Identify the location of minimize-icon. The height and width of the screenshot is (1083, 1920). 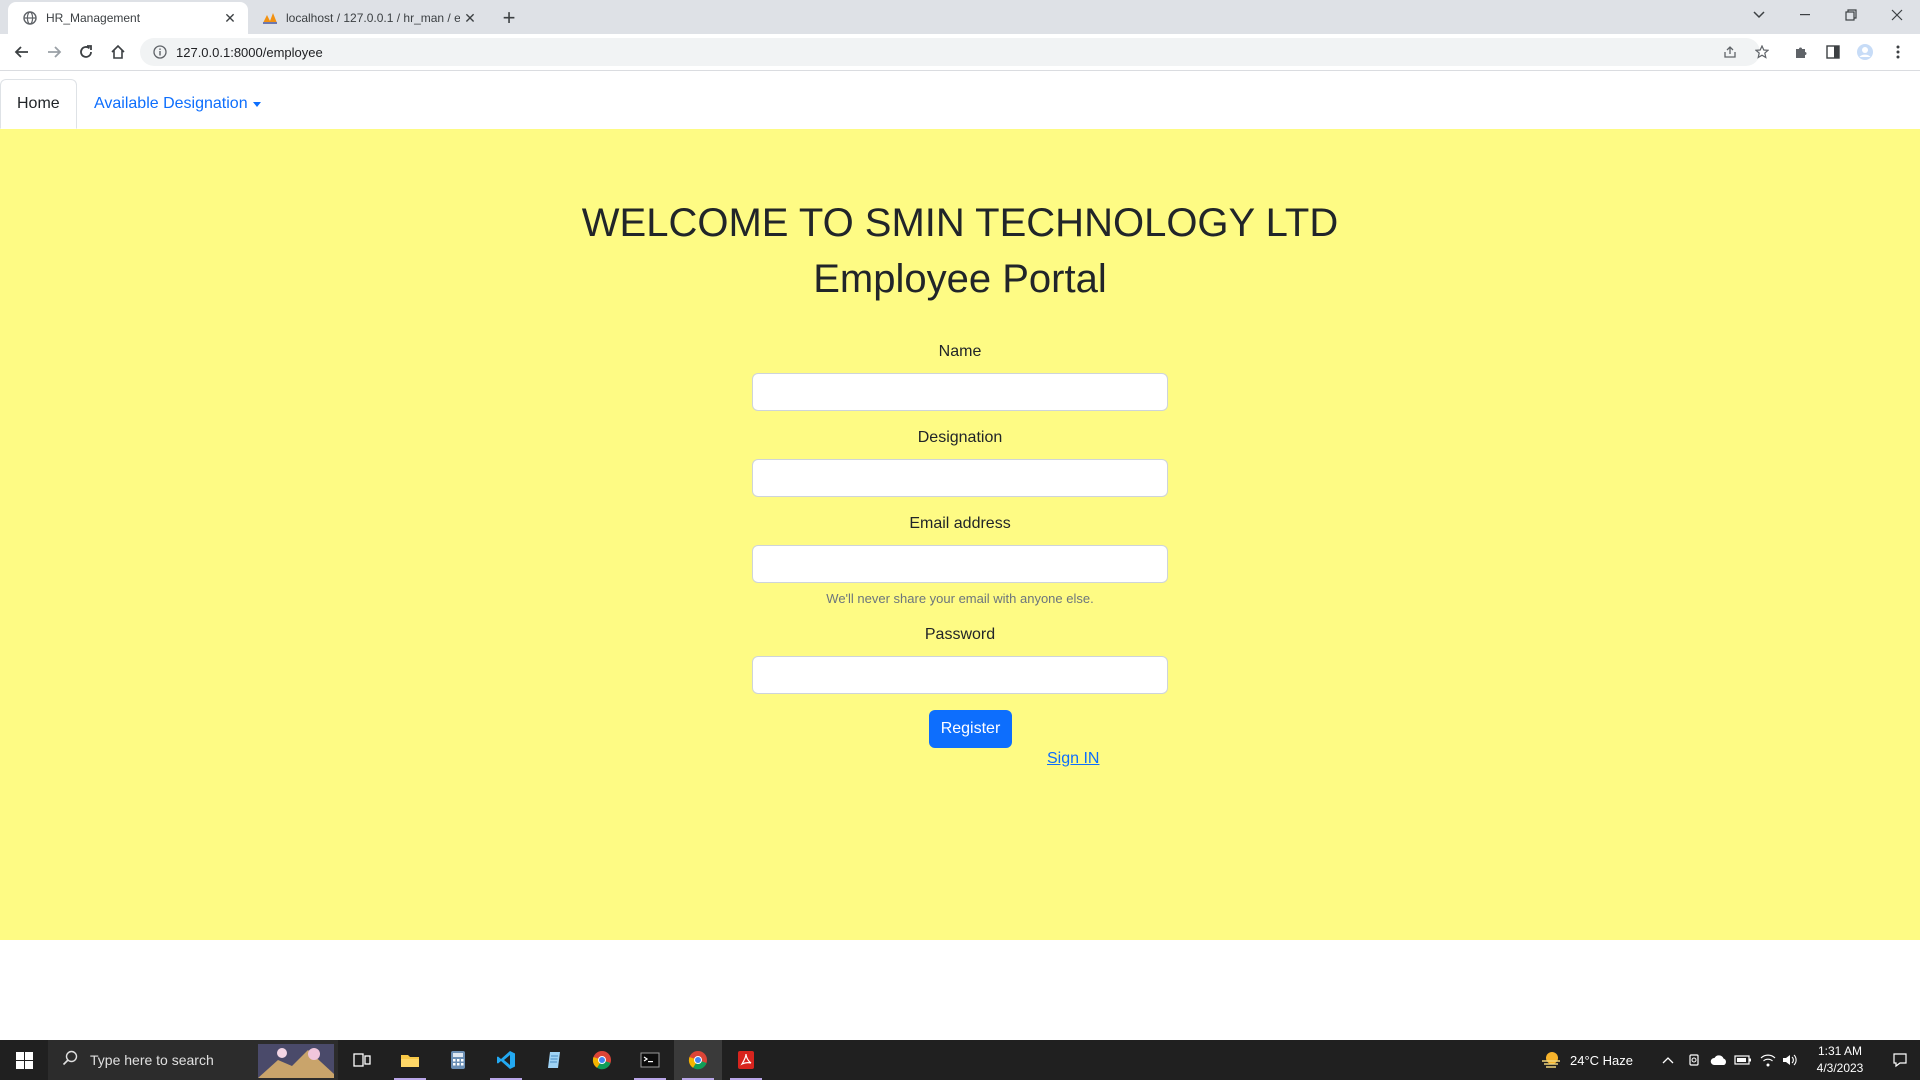
(1805, 15).